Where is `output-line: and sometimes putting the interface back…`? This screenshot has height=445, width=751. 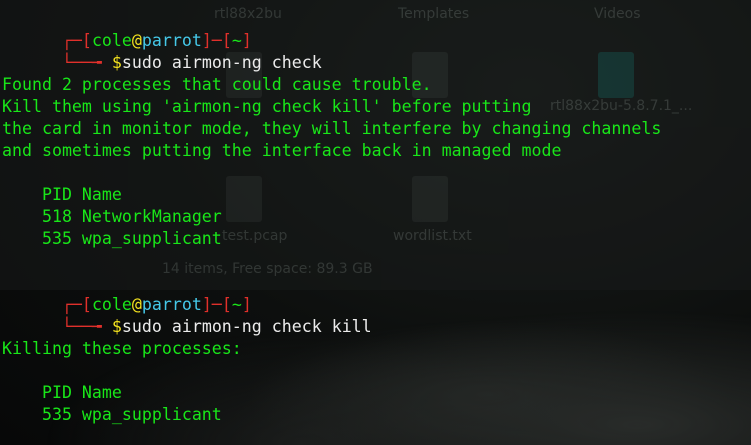 output-line: and sometimes putting the interface back… is located at coordinates (282, 150).